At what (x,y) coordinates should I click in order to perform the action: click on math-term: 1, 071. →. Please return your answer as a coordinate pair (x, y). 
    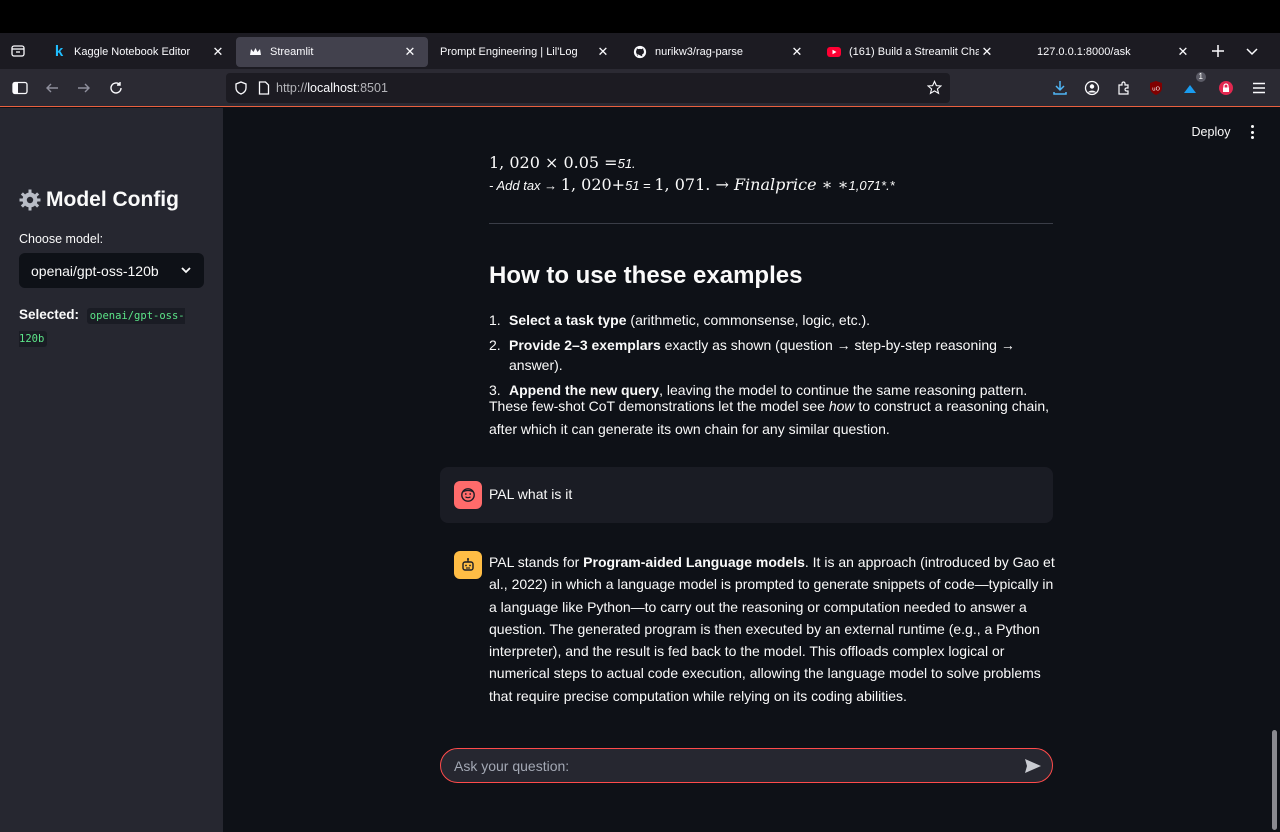
    Looking at the image, I should click on (694, 184).